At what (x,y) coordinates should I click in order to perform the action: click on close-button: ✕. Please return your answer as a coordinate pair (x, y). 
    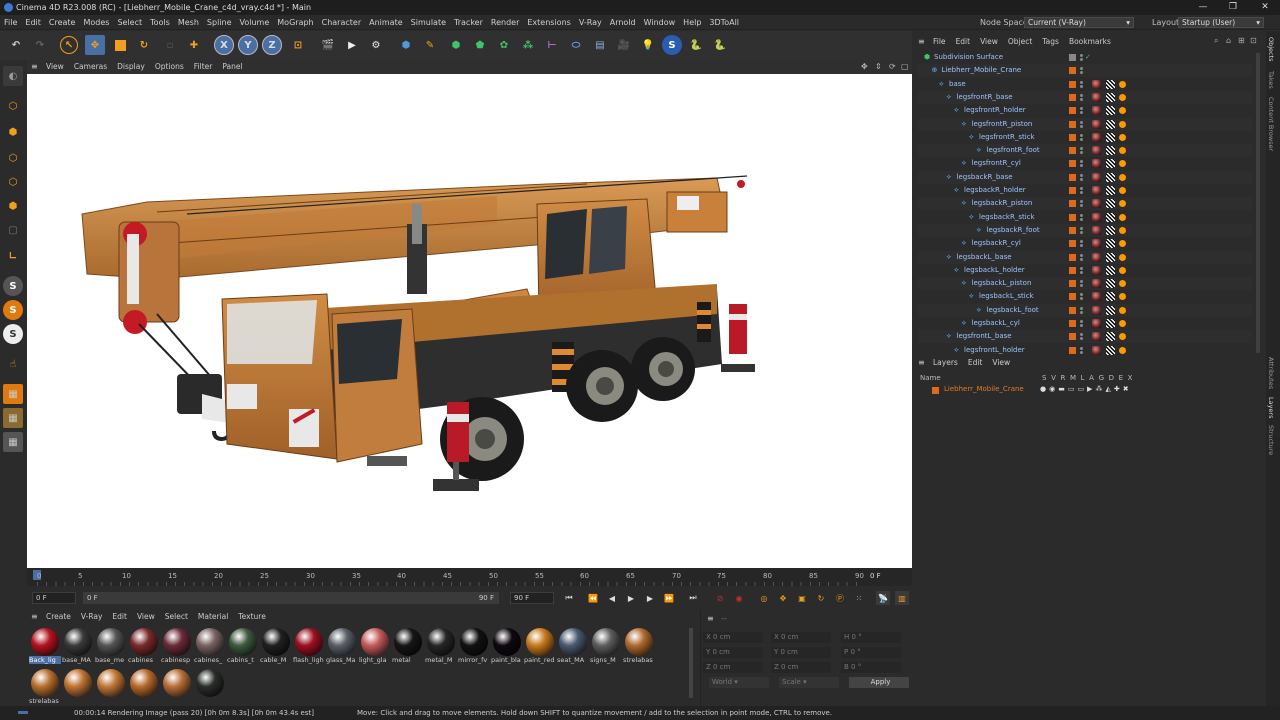
    Looking at the image, I should click on (1265, 7).